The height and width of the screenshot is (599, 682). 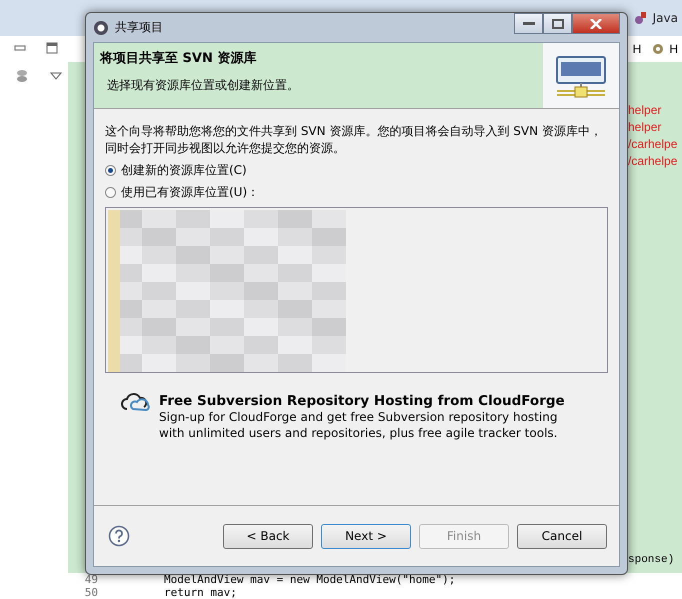 I want to click on wizard-button: < Back, so click(x=268, y=536).